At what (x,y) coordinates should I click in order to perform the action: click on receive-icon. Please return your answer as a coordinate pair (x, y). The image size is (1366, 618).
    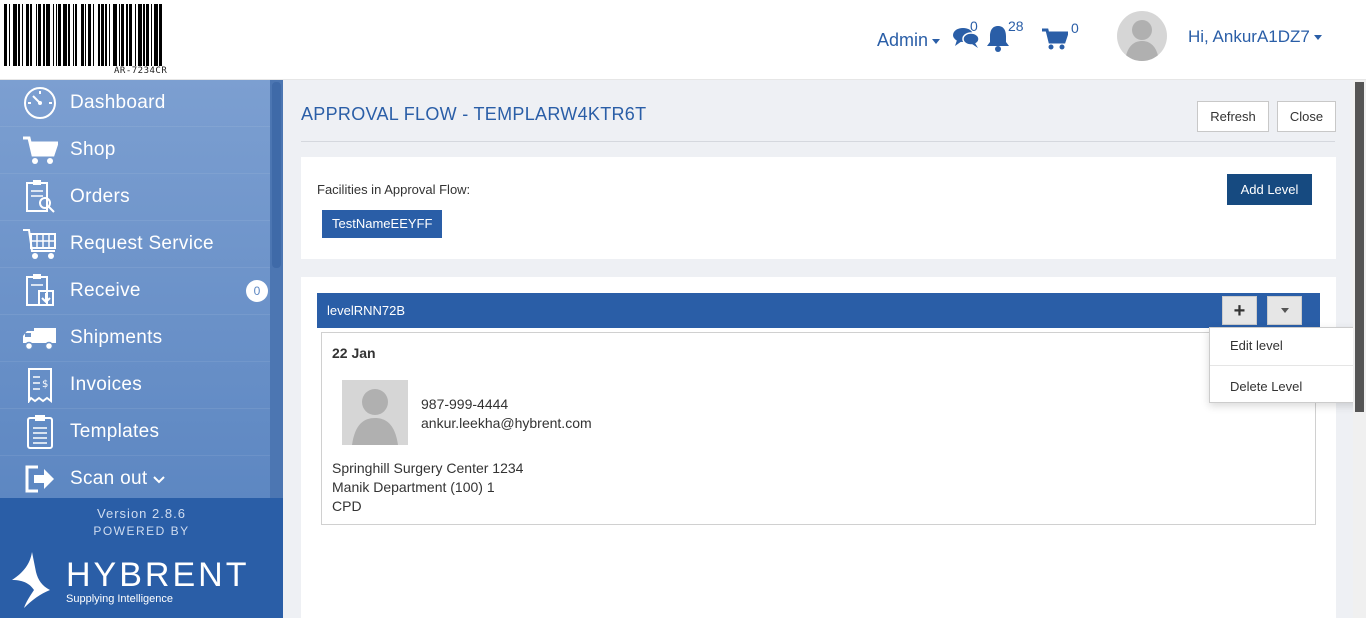
    Looking at the image, I should click on (40, 291).